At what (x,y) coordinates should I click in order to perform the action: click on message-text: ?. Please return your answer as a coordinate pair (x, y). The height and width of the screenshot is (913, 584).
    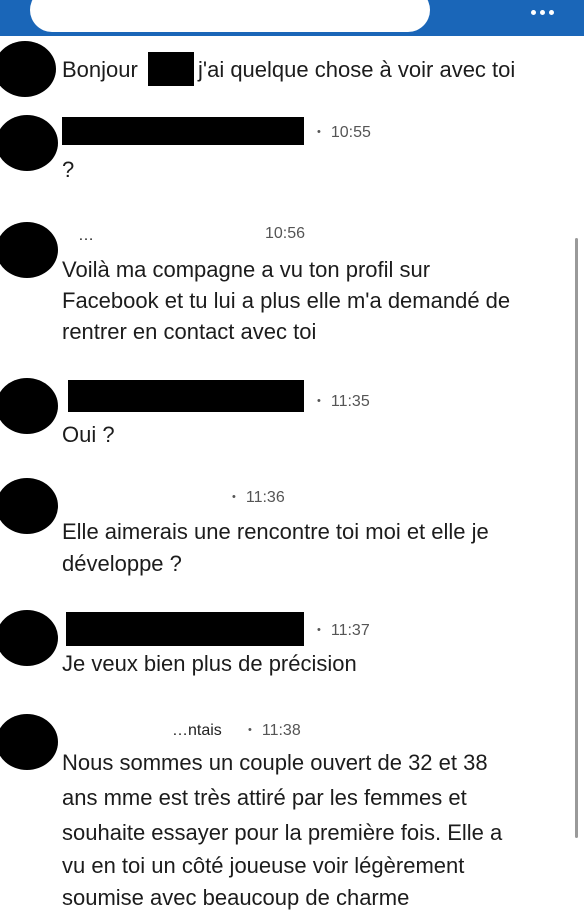
    Looking at the image, I should click on (68, 169).